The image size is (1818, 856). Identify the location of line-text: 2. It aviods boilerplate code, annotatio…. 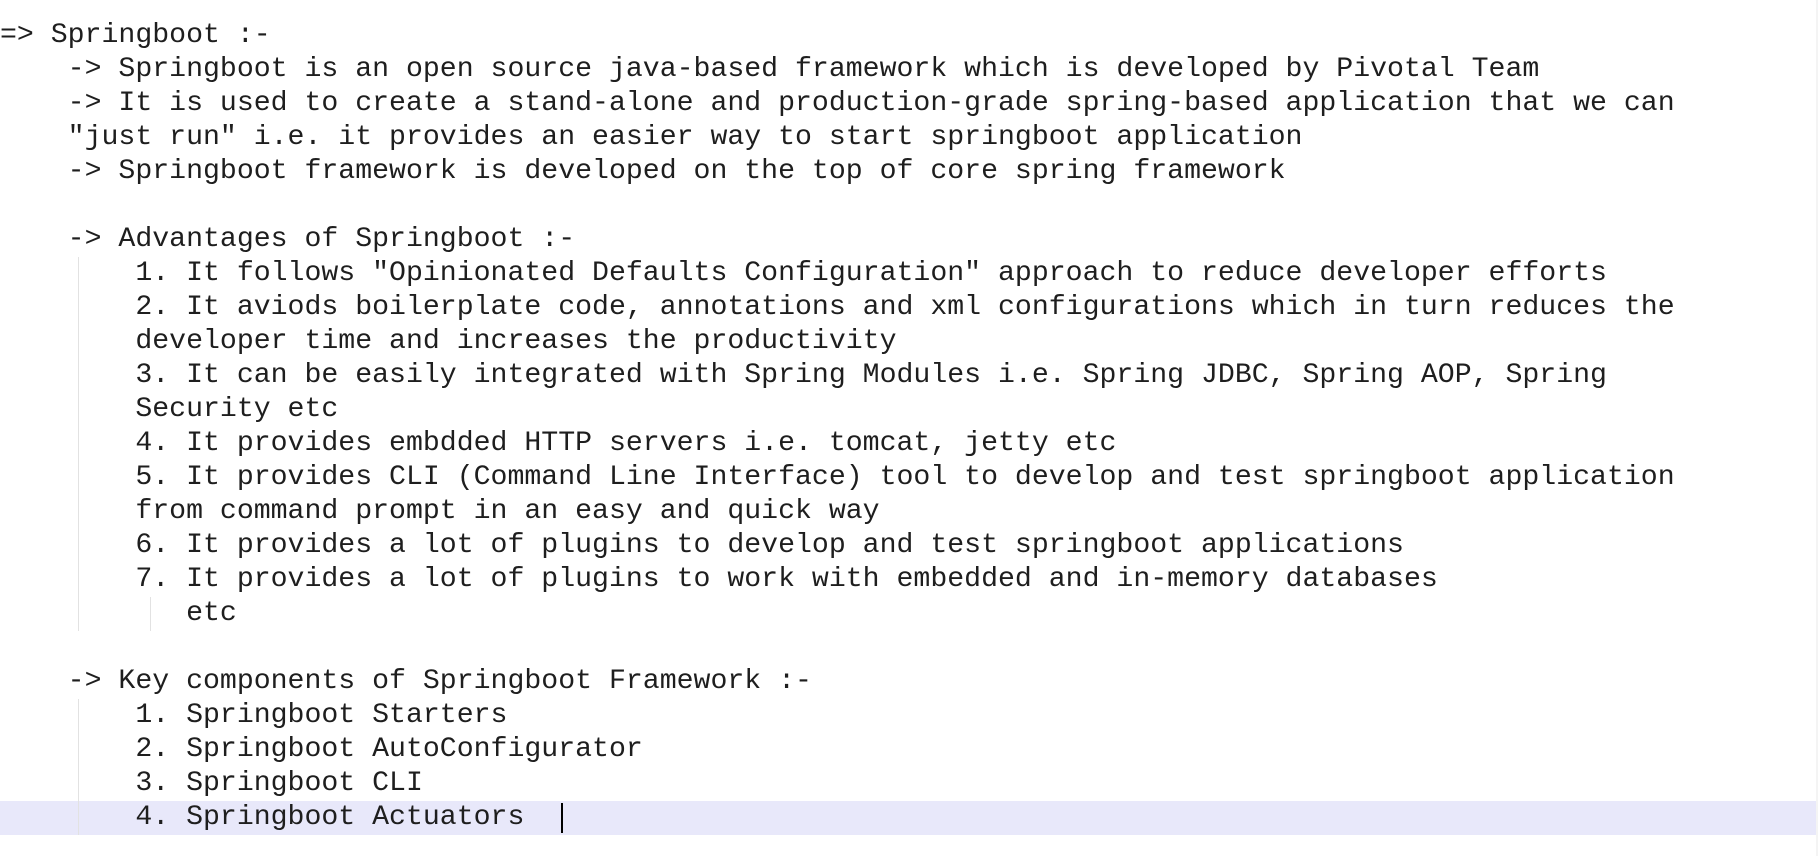
(837, 307).